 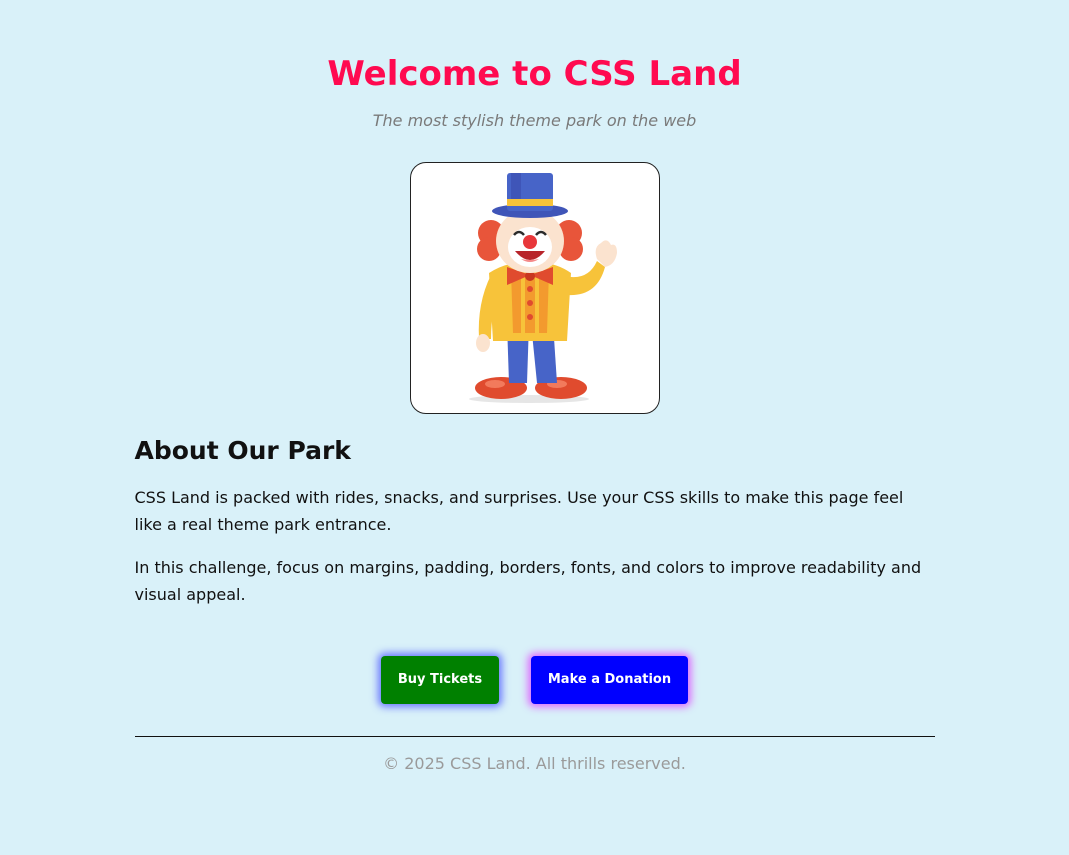 What do you see at coordinates (609, 680) in the screenshot?
I see `make-donation-button: Make a Donation` at bounding box center [609, 680].